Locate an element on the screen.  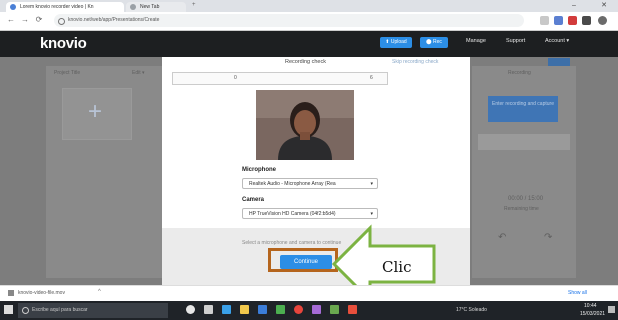
webcam-person-image is located at coordinates (305, 125).